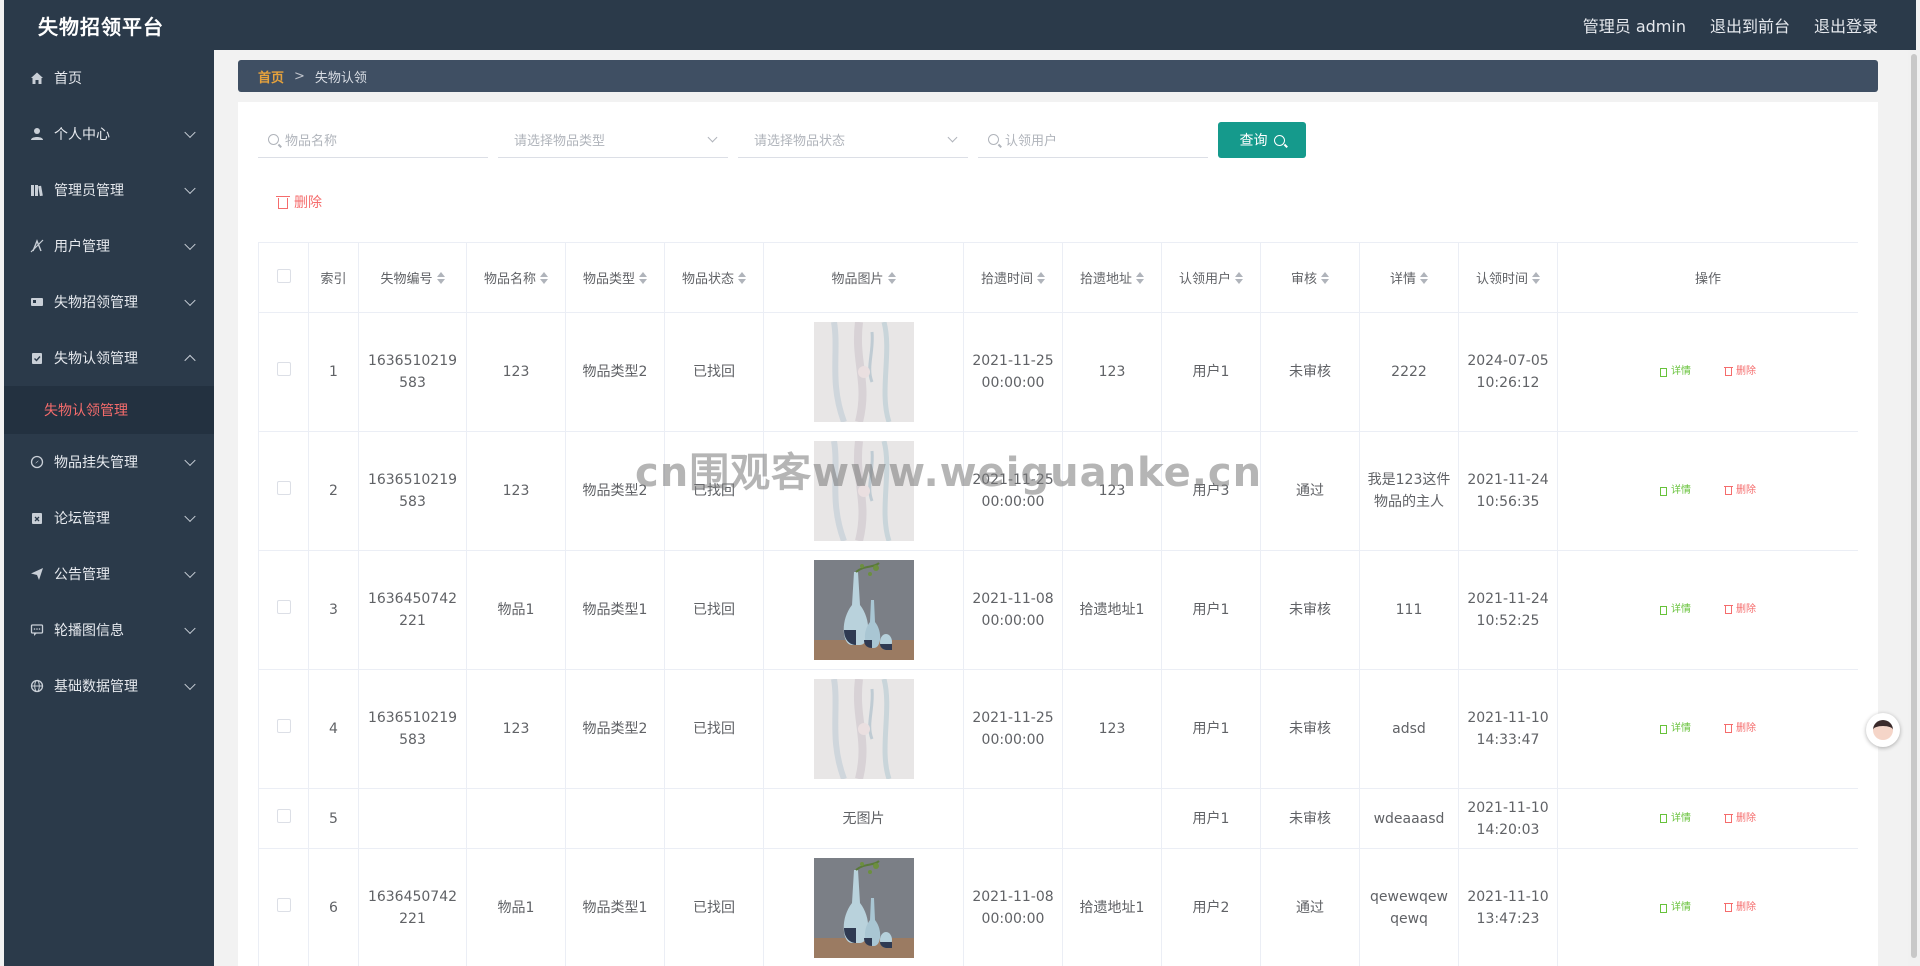  I want to click on sidebar-item-label: 个人中心, so click(82, 135).